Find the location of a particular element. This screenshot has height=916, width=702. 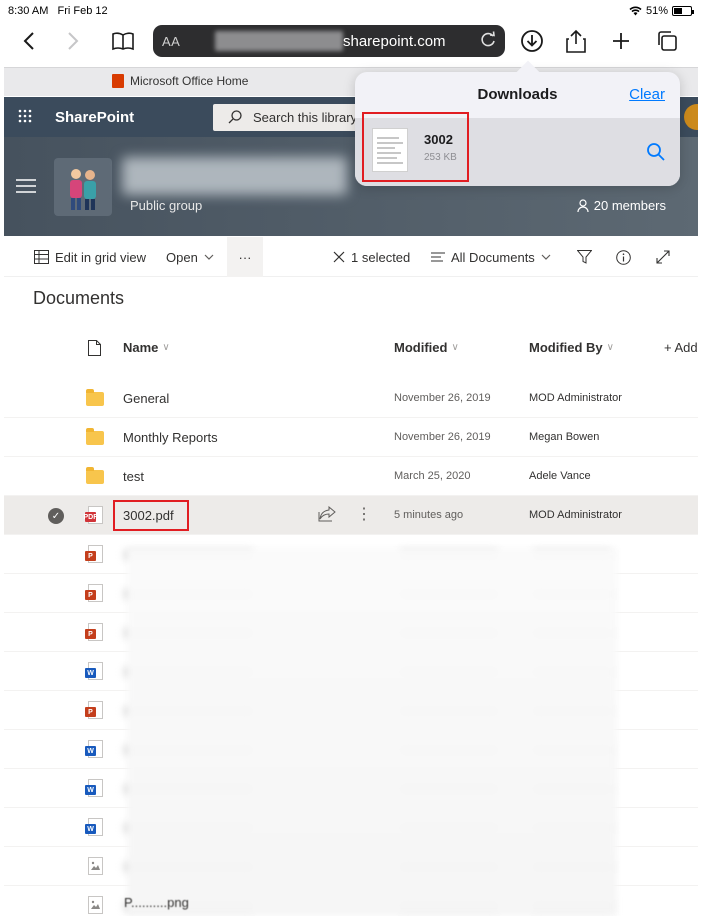

clear-selection-button: 1 selected is located at coordinates (371, 257).